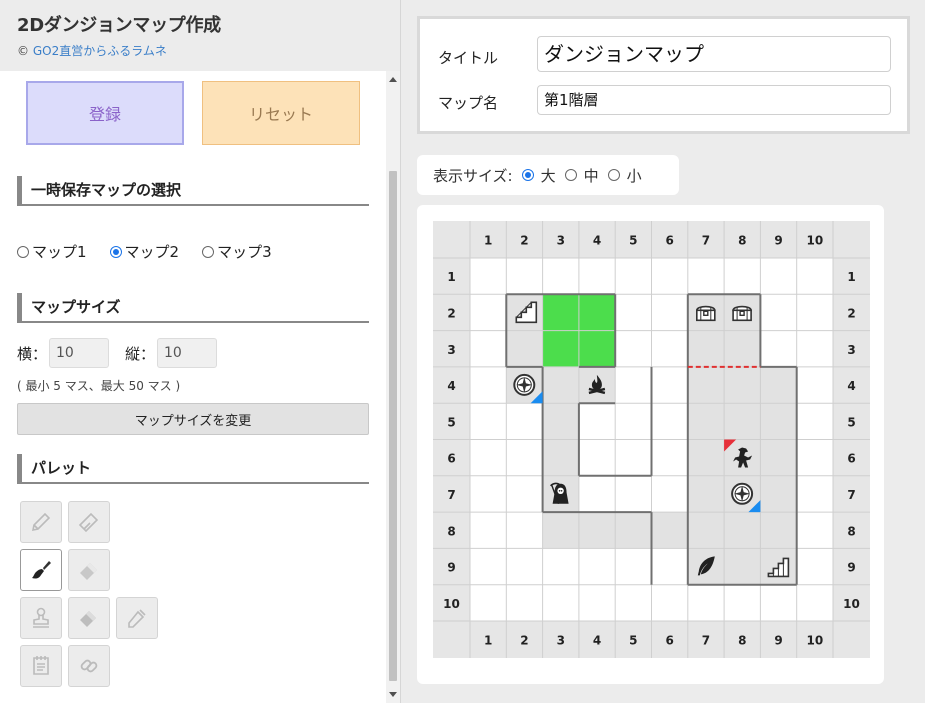 The width and height of the screenshot is (925, 703). What do you see at coordinates (208, 251) in the screenshot?
I see `radio-map3` at bounding box center [208, 251].